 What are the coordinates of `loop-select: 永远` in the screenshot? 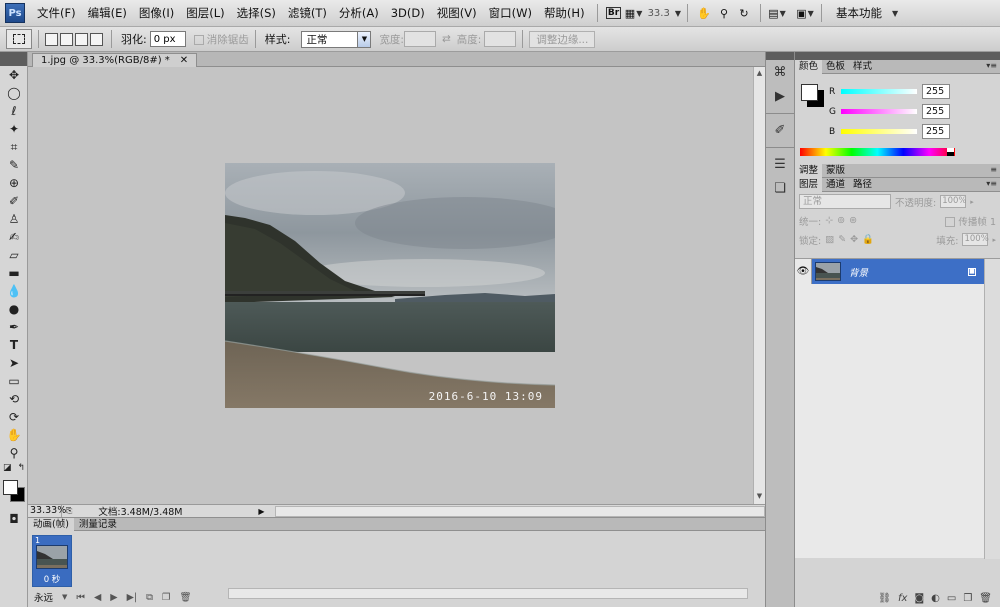 It's located at (43, 597).